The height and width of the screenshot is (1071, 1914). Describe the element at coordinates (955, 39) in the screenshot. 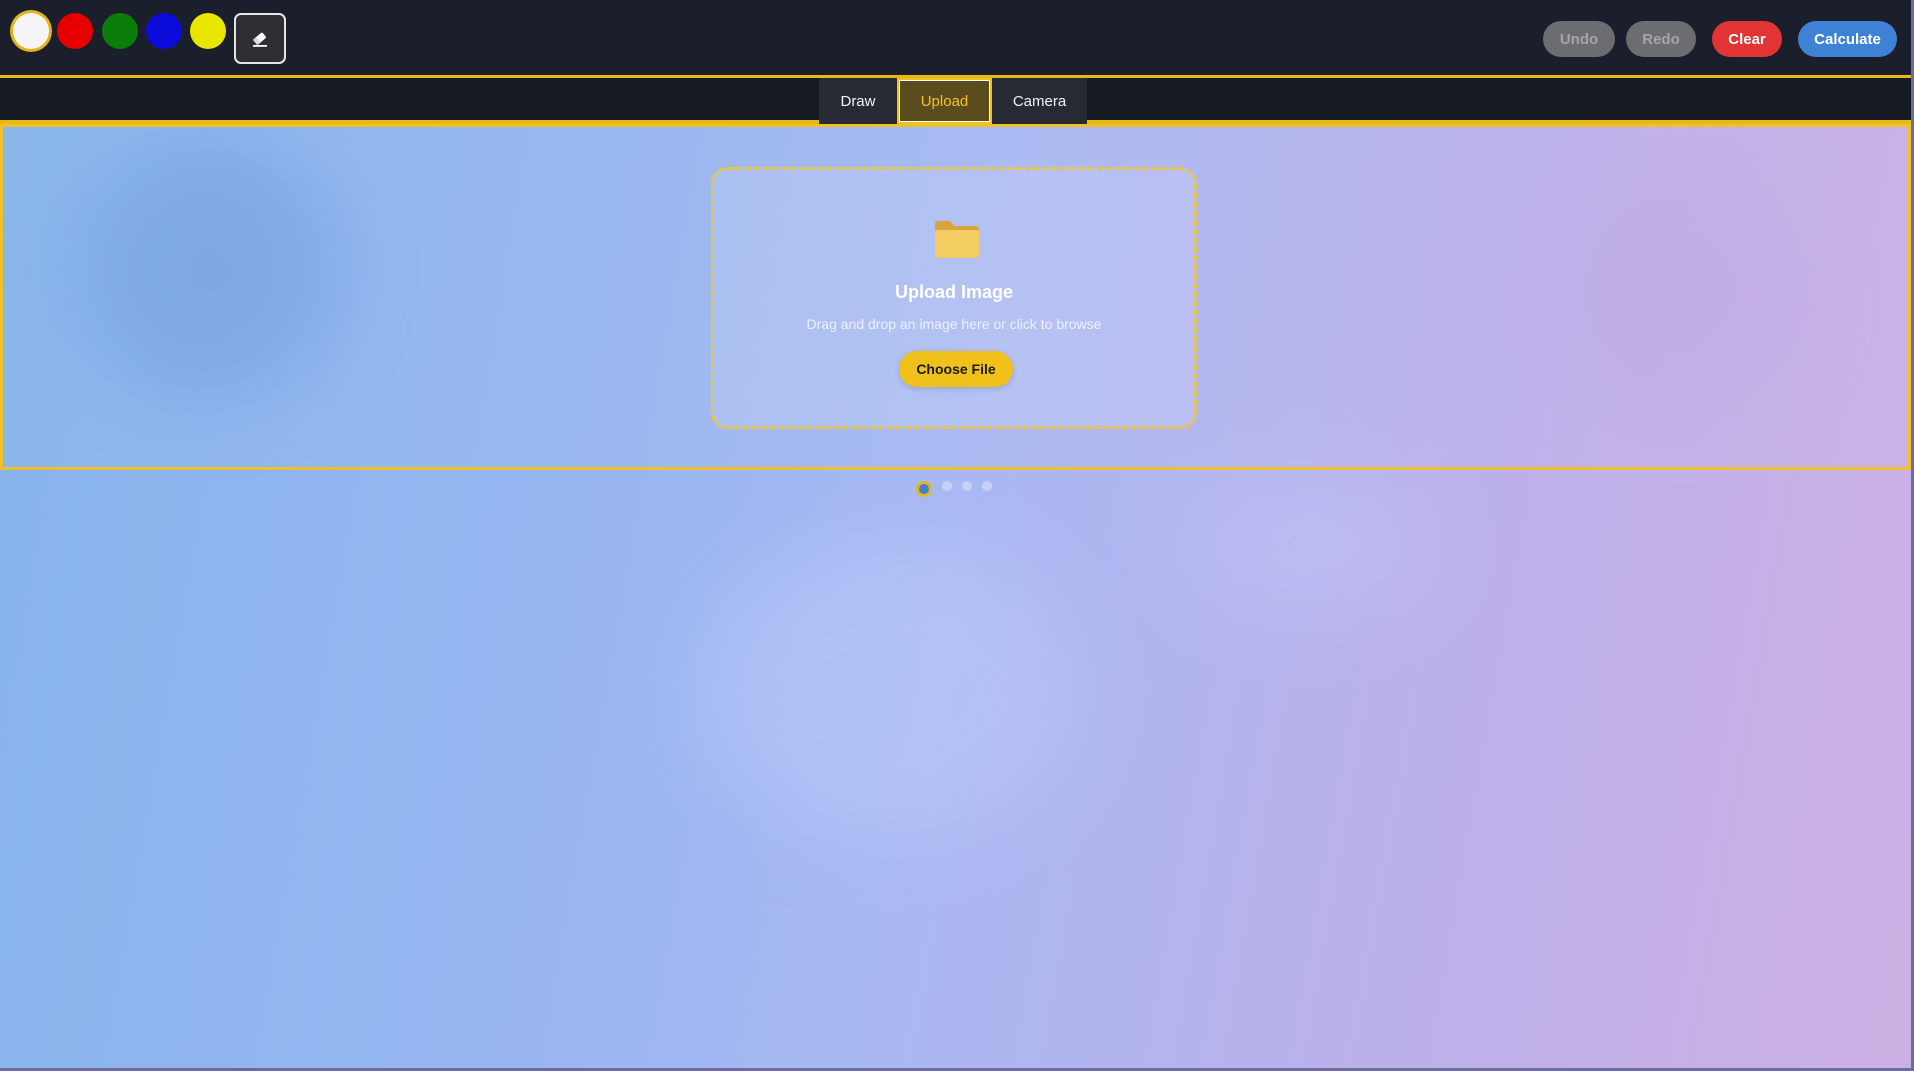

I see `toolbar: Undo Redo Clear Calculate` at that location.